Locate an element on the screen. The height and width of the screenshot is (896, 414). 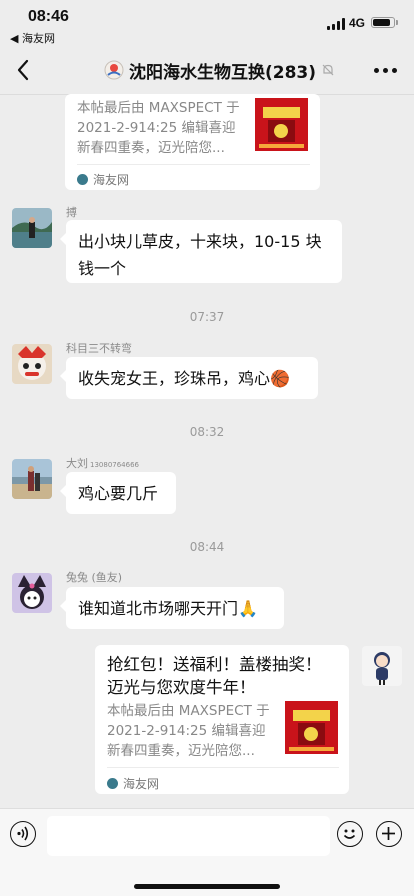
lake-photo-avatar is located at coordinates (32, 228).